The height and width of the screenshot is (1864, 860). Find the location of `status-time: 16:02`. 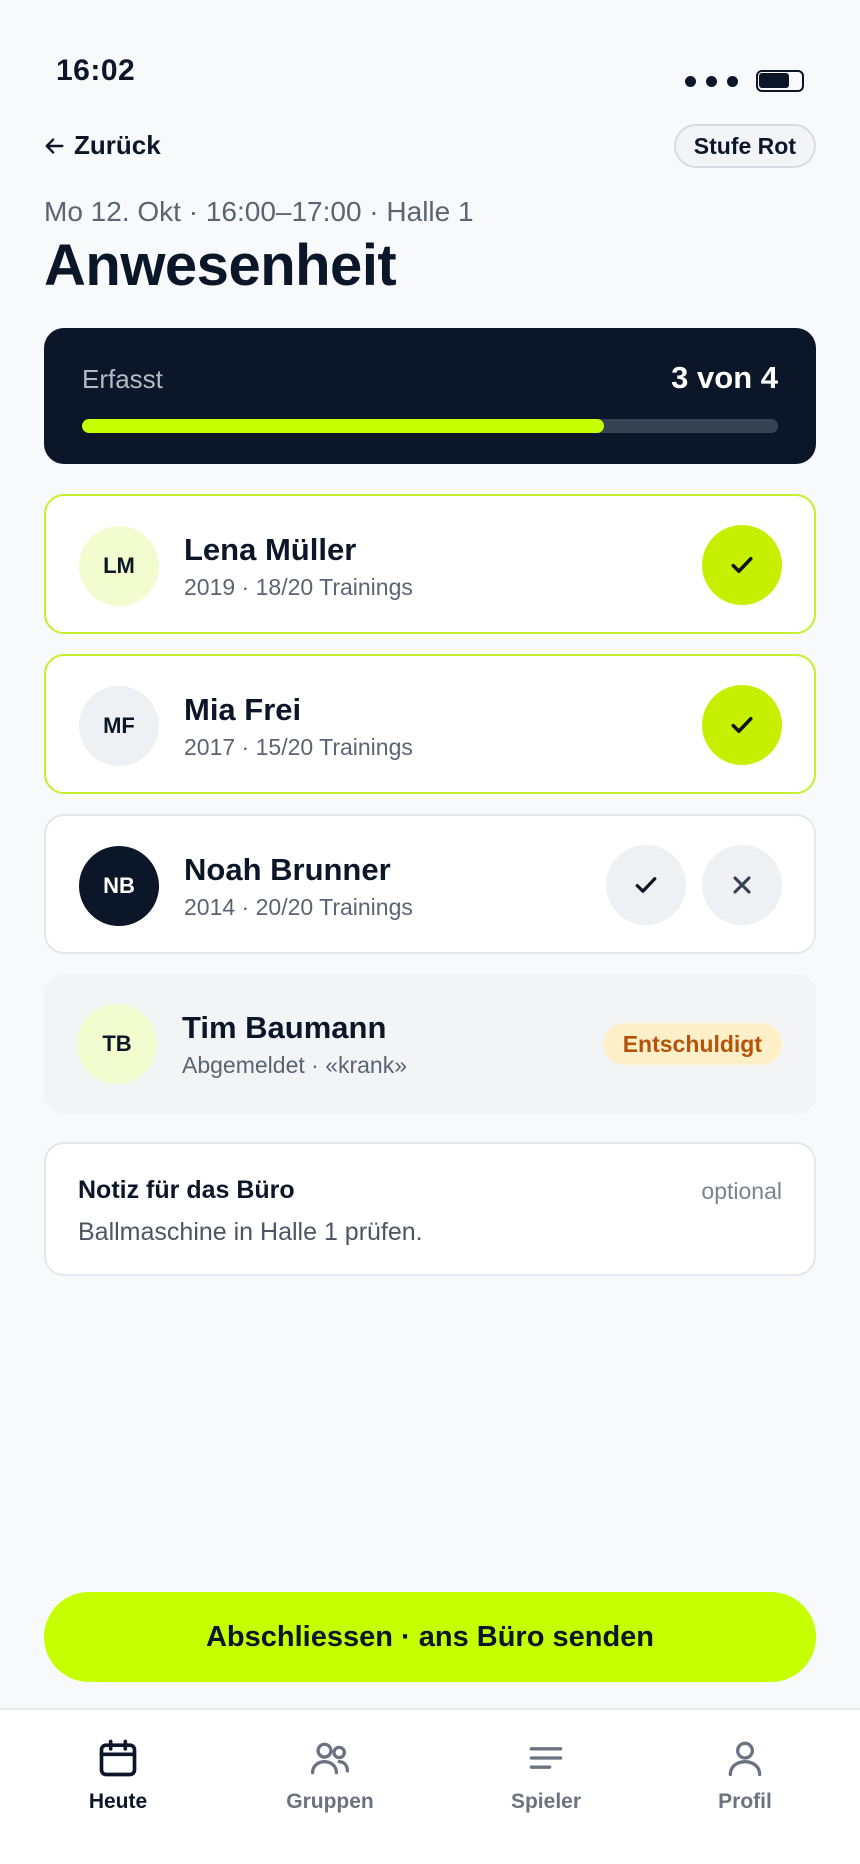

status-time: 16:02 is located at coordinates (96, 70).